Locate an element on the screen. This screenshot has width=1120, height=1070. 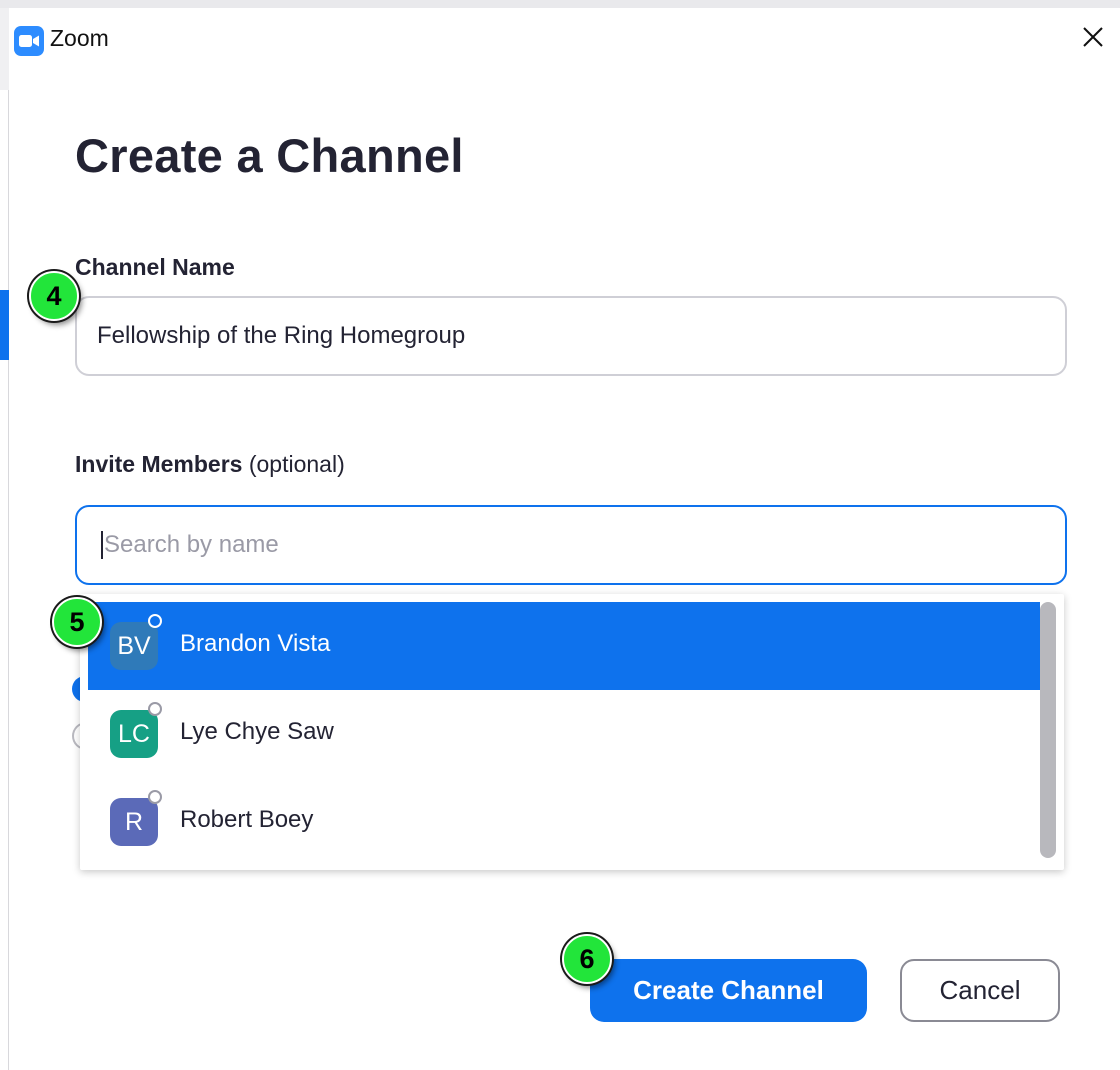
channel-name-label: Channel Name is located at coordinates (155, 267).